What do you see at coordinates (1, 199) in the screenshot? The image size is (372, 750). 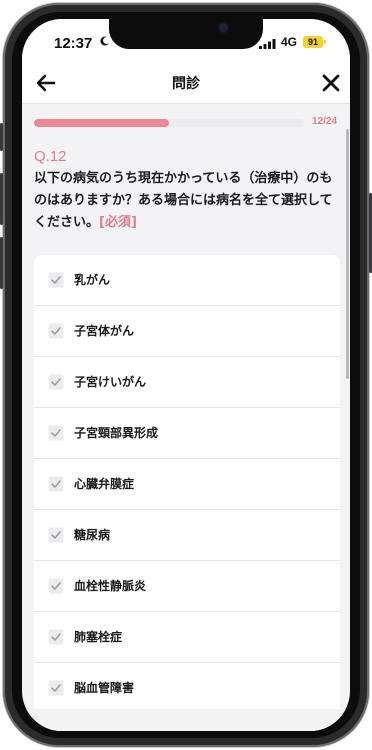 I see `volume-up-button` at bounding box center [1, 199].